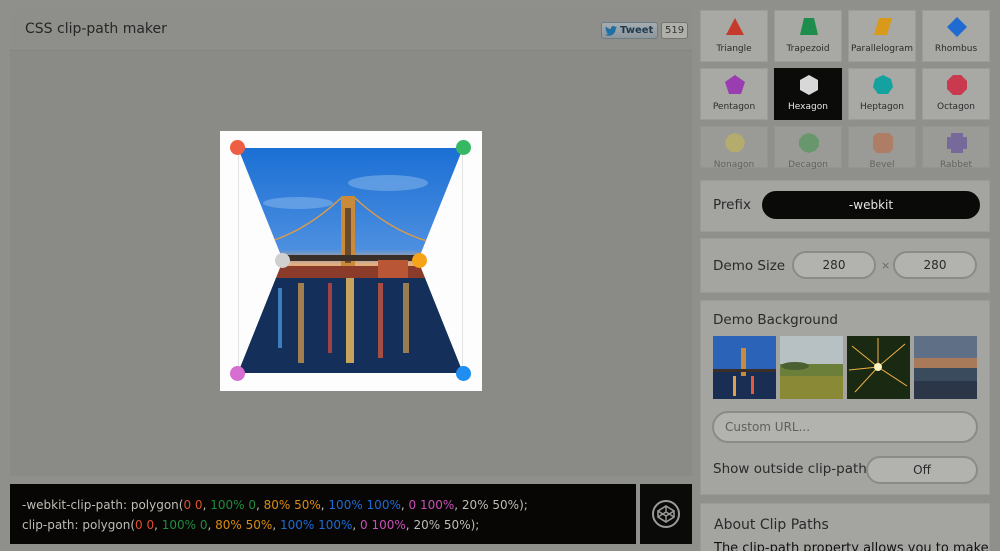 The height and width of the screenshot is (551, 1000). Describe the element at coordinates (956, 107) in the screenshot. I see `shape-label: Octagon` at that location.